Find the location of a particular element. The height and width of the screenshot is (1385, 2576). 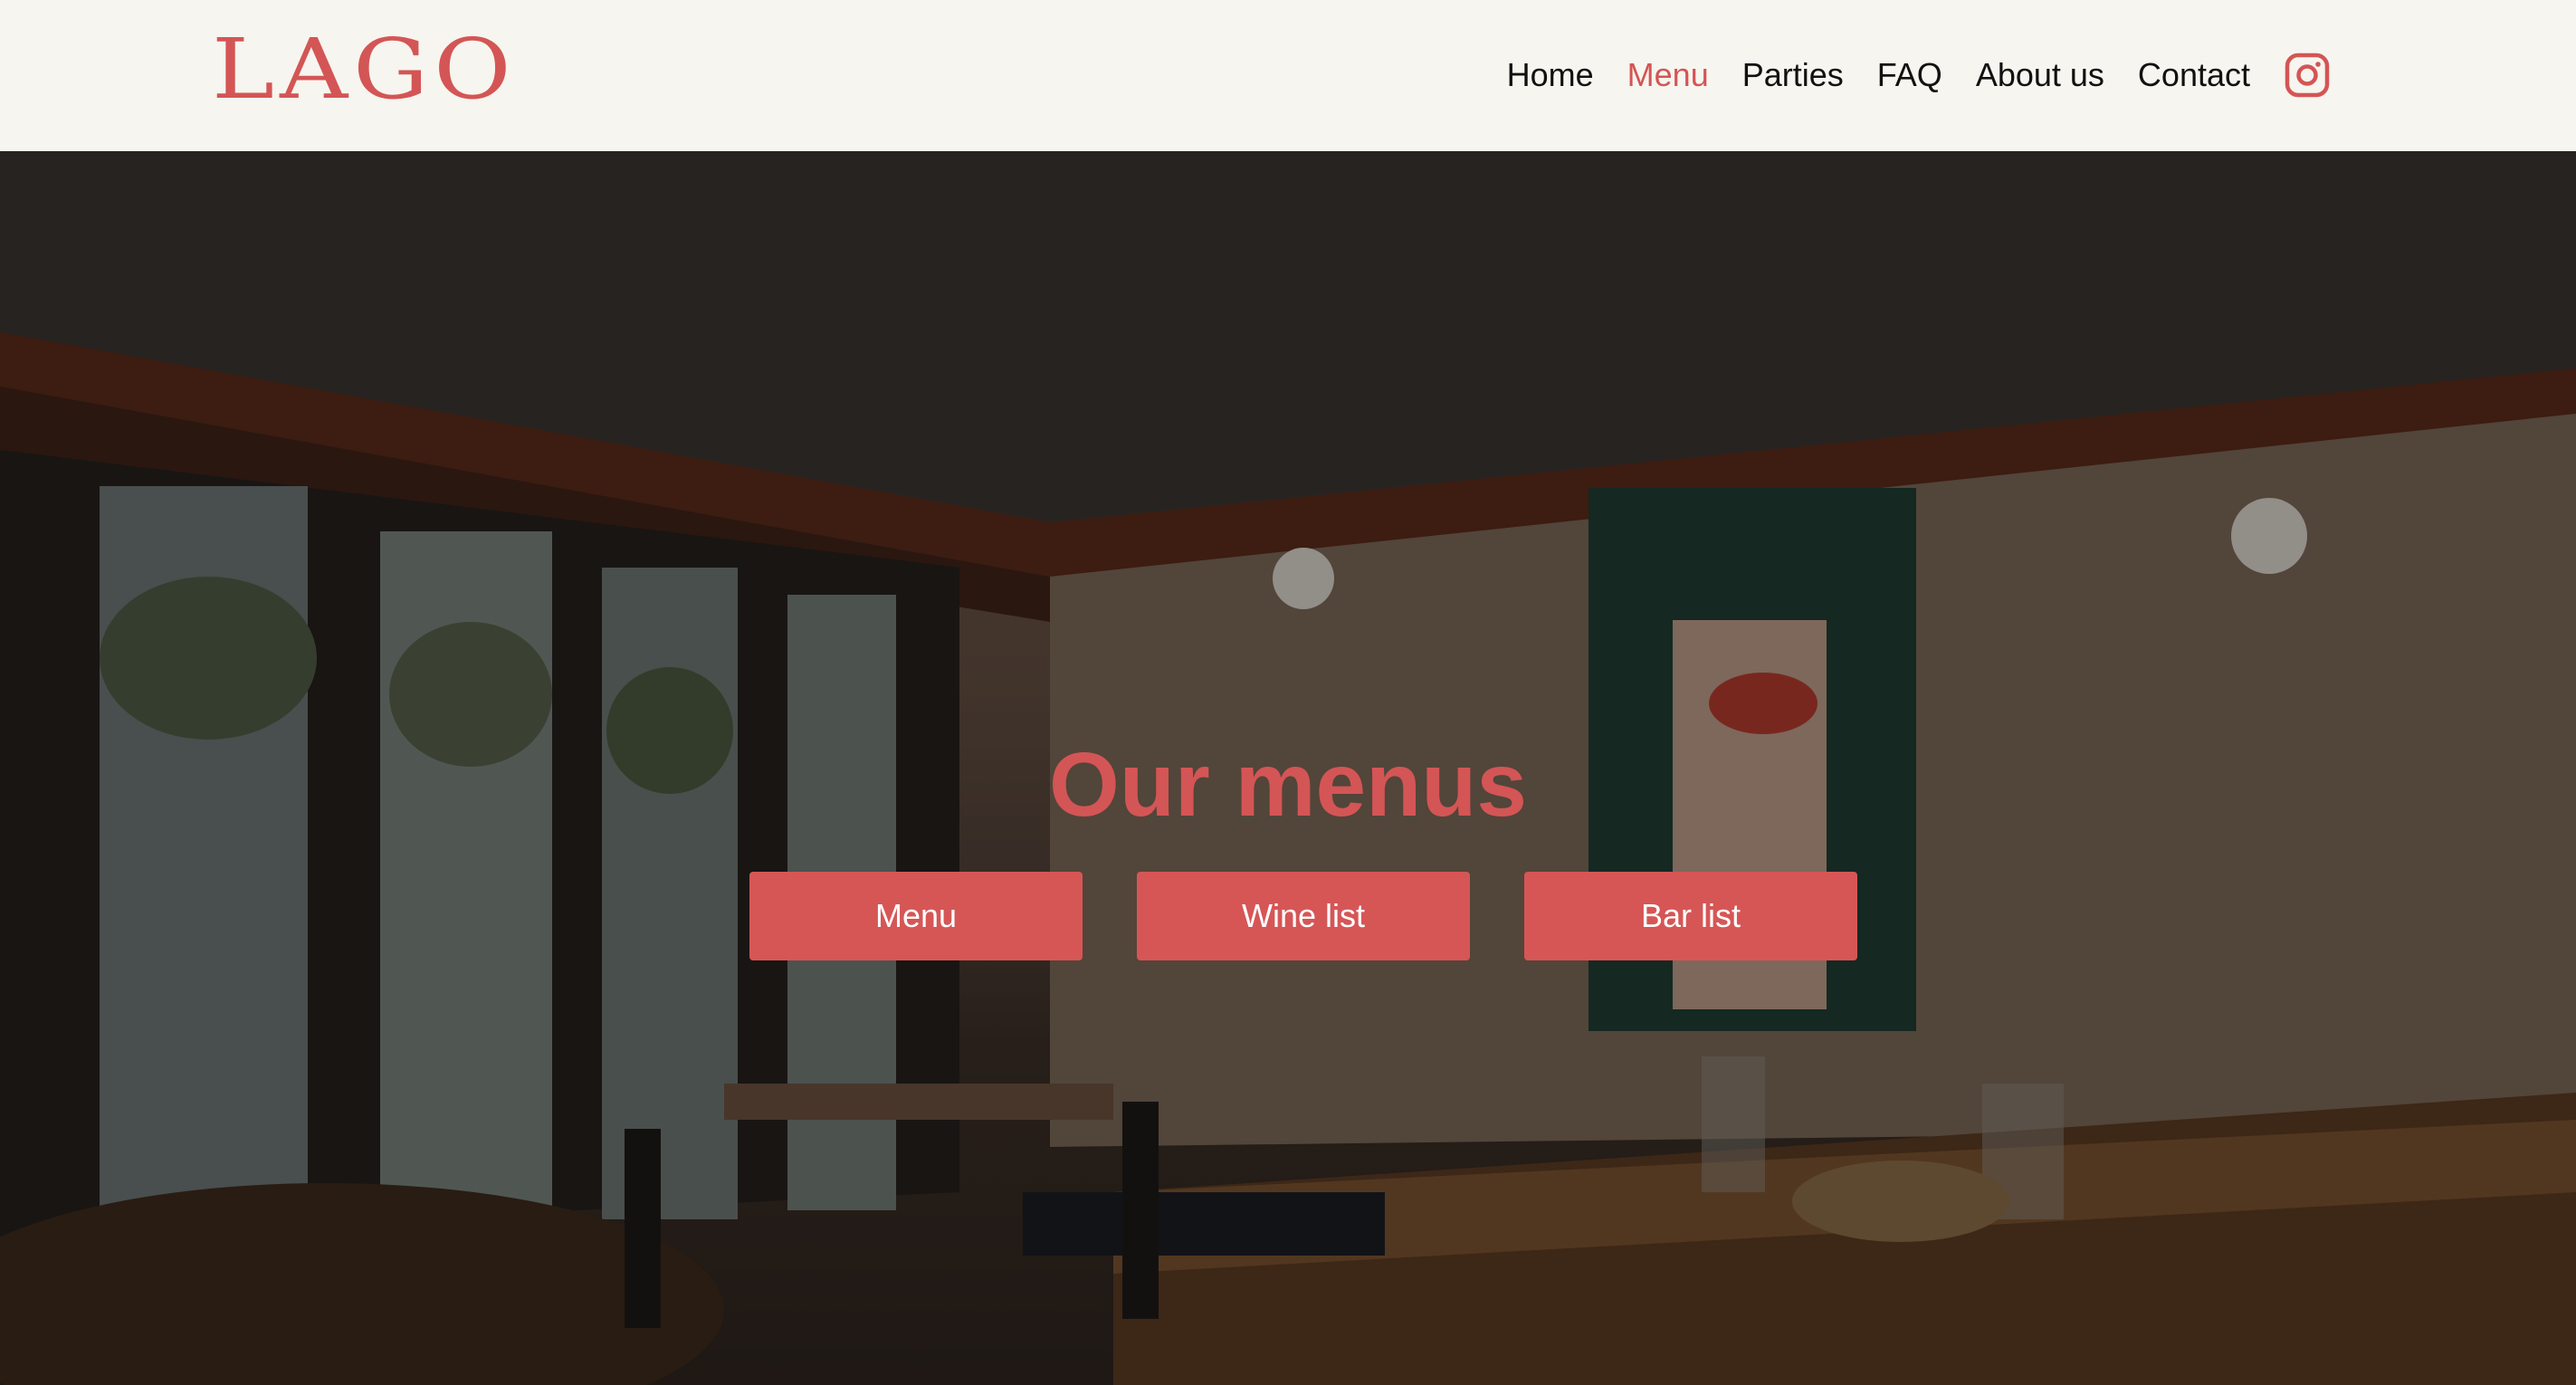

instagram-icon is located at coordinates (2307, 75).